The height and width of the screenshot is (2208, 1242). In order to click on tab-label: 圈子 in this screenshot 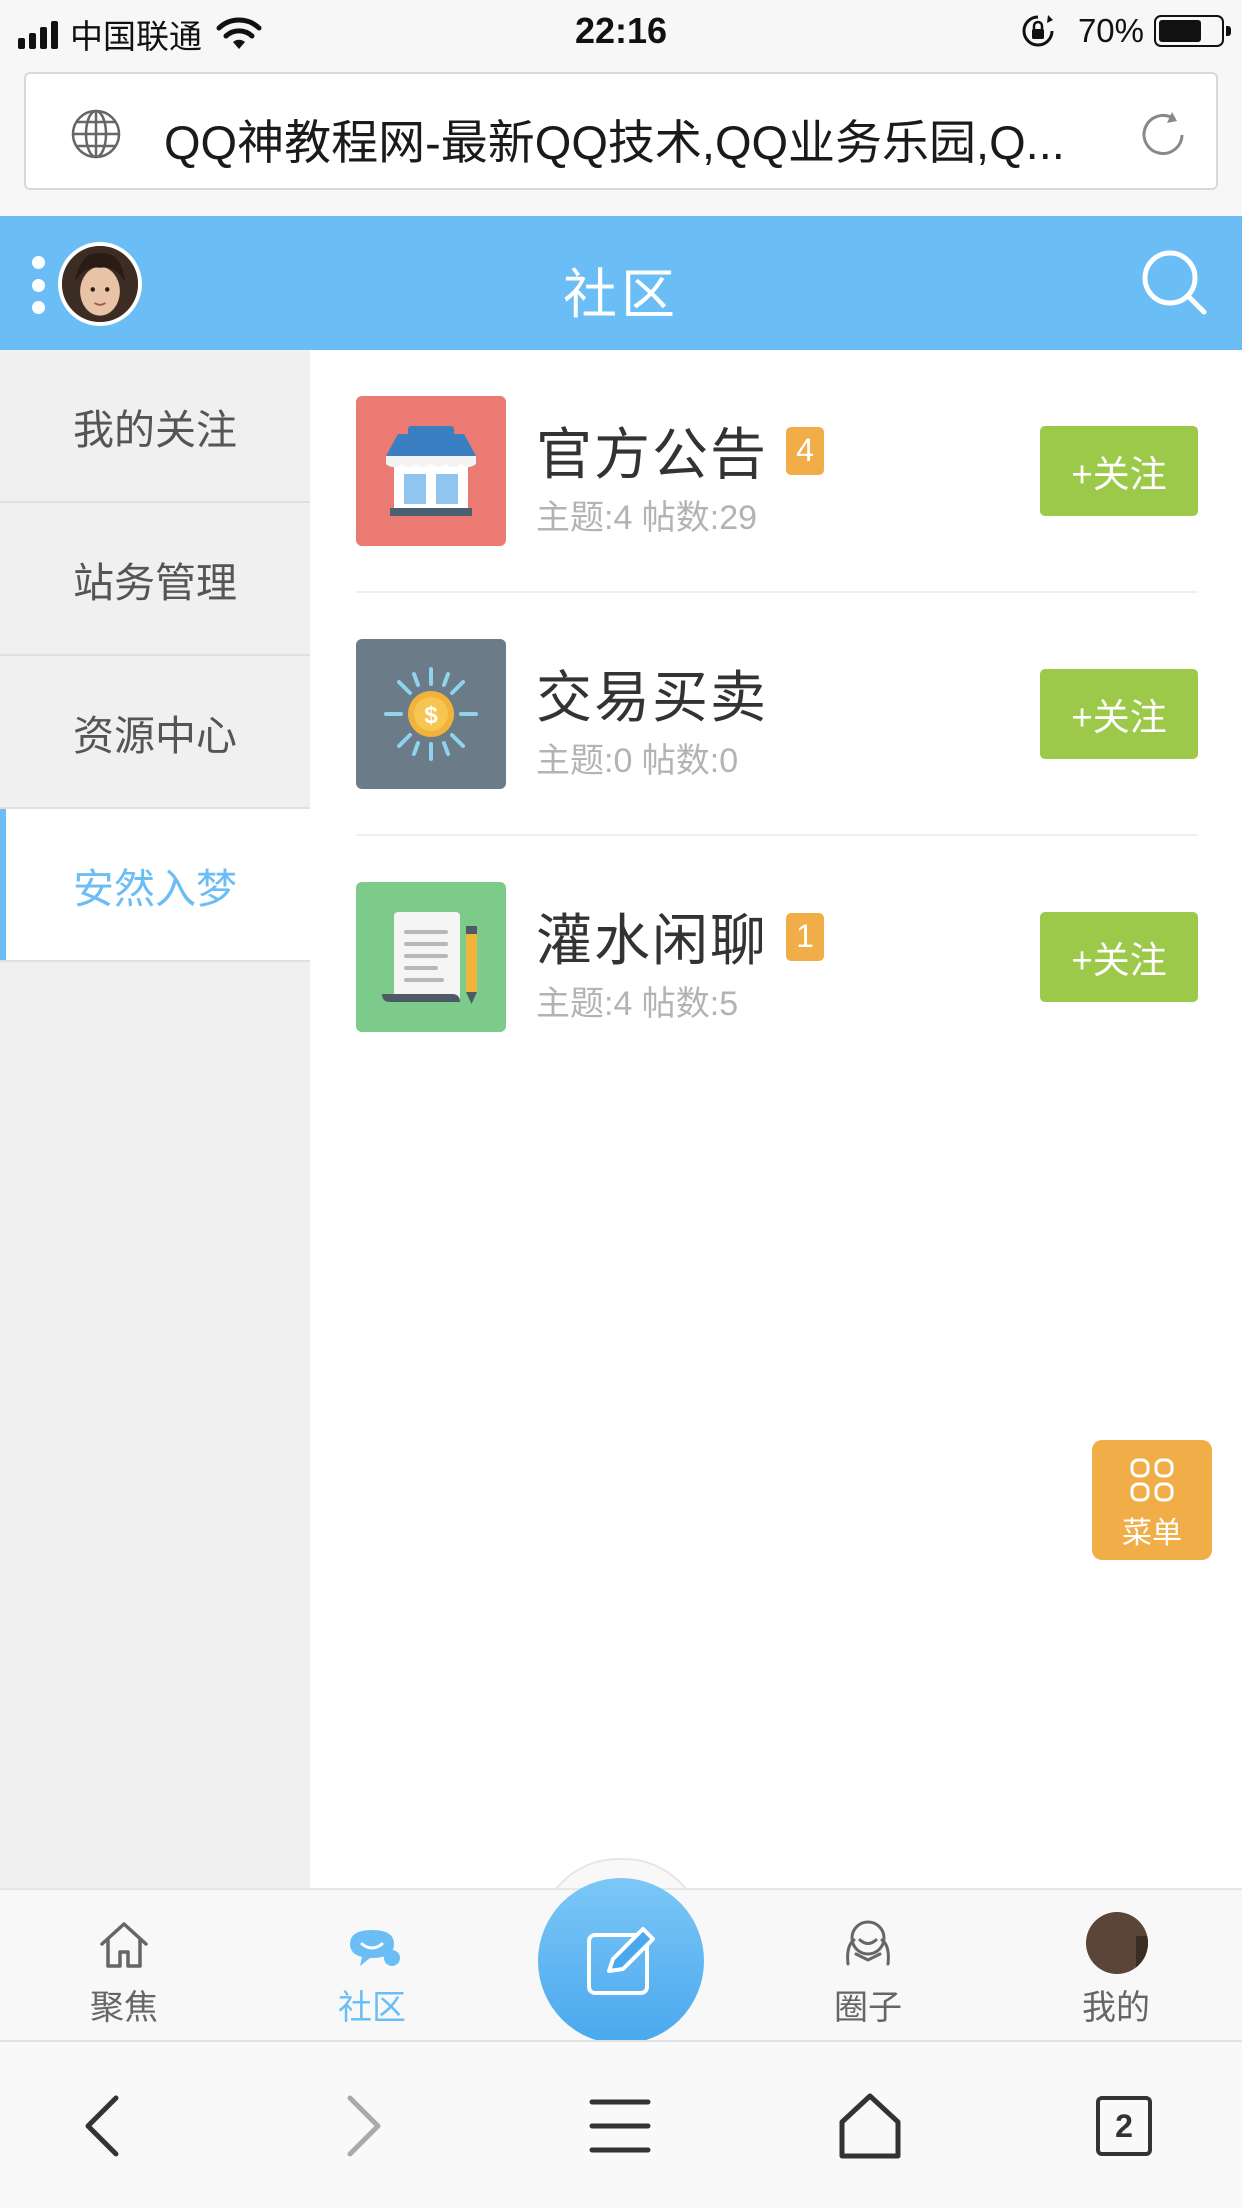, I will do `click(868, 2008)`.